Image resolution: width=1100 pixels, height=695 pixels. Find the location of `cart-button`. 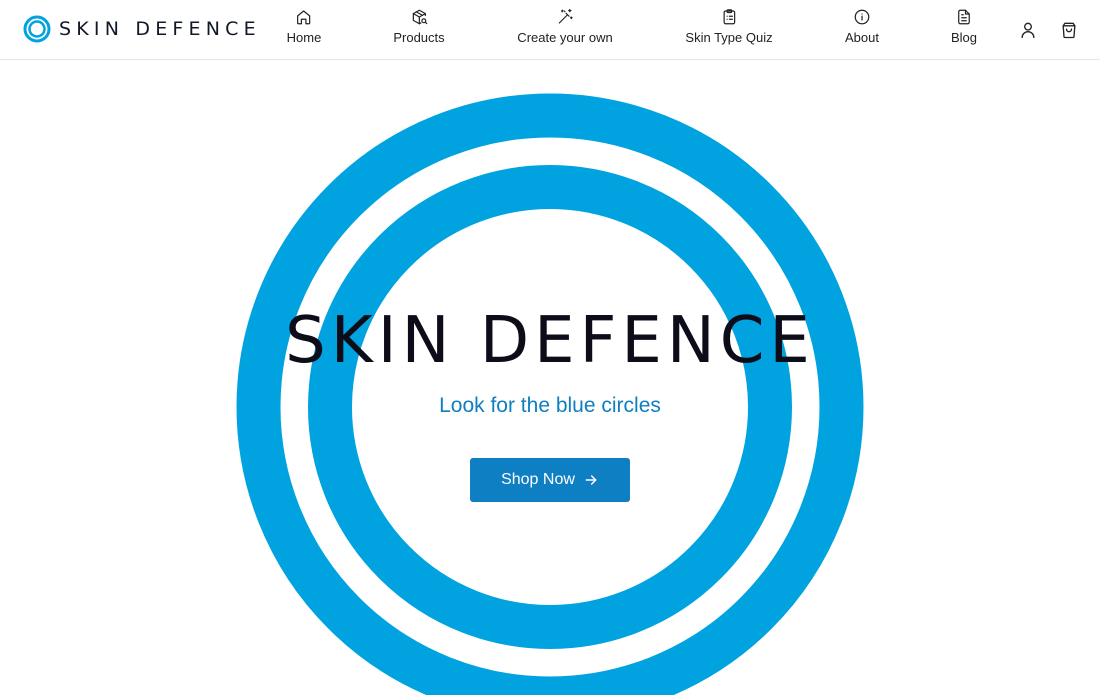

cart-button is located at coordinates (1069, 30).